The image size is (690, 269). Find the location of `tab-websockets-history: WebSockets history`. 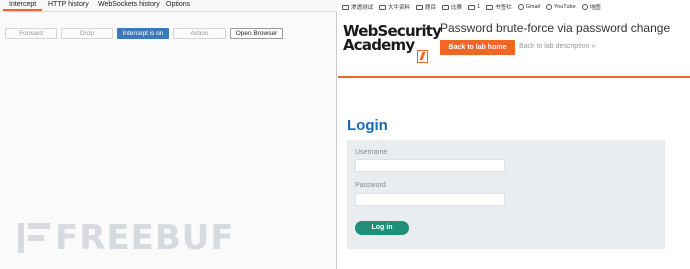

tab-websockets-history: WebSockets history is located at coordinates (129, 4).